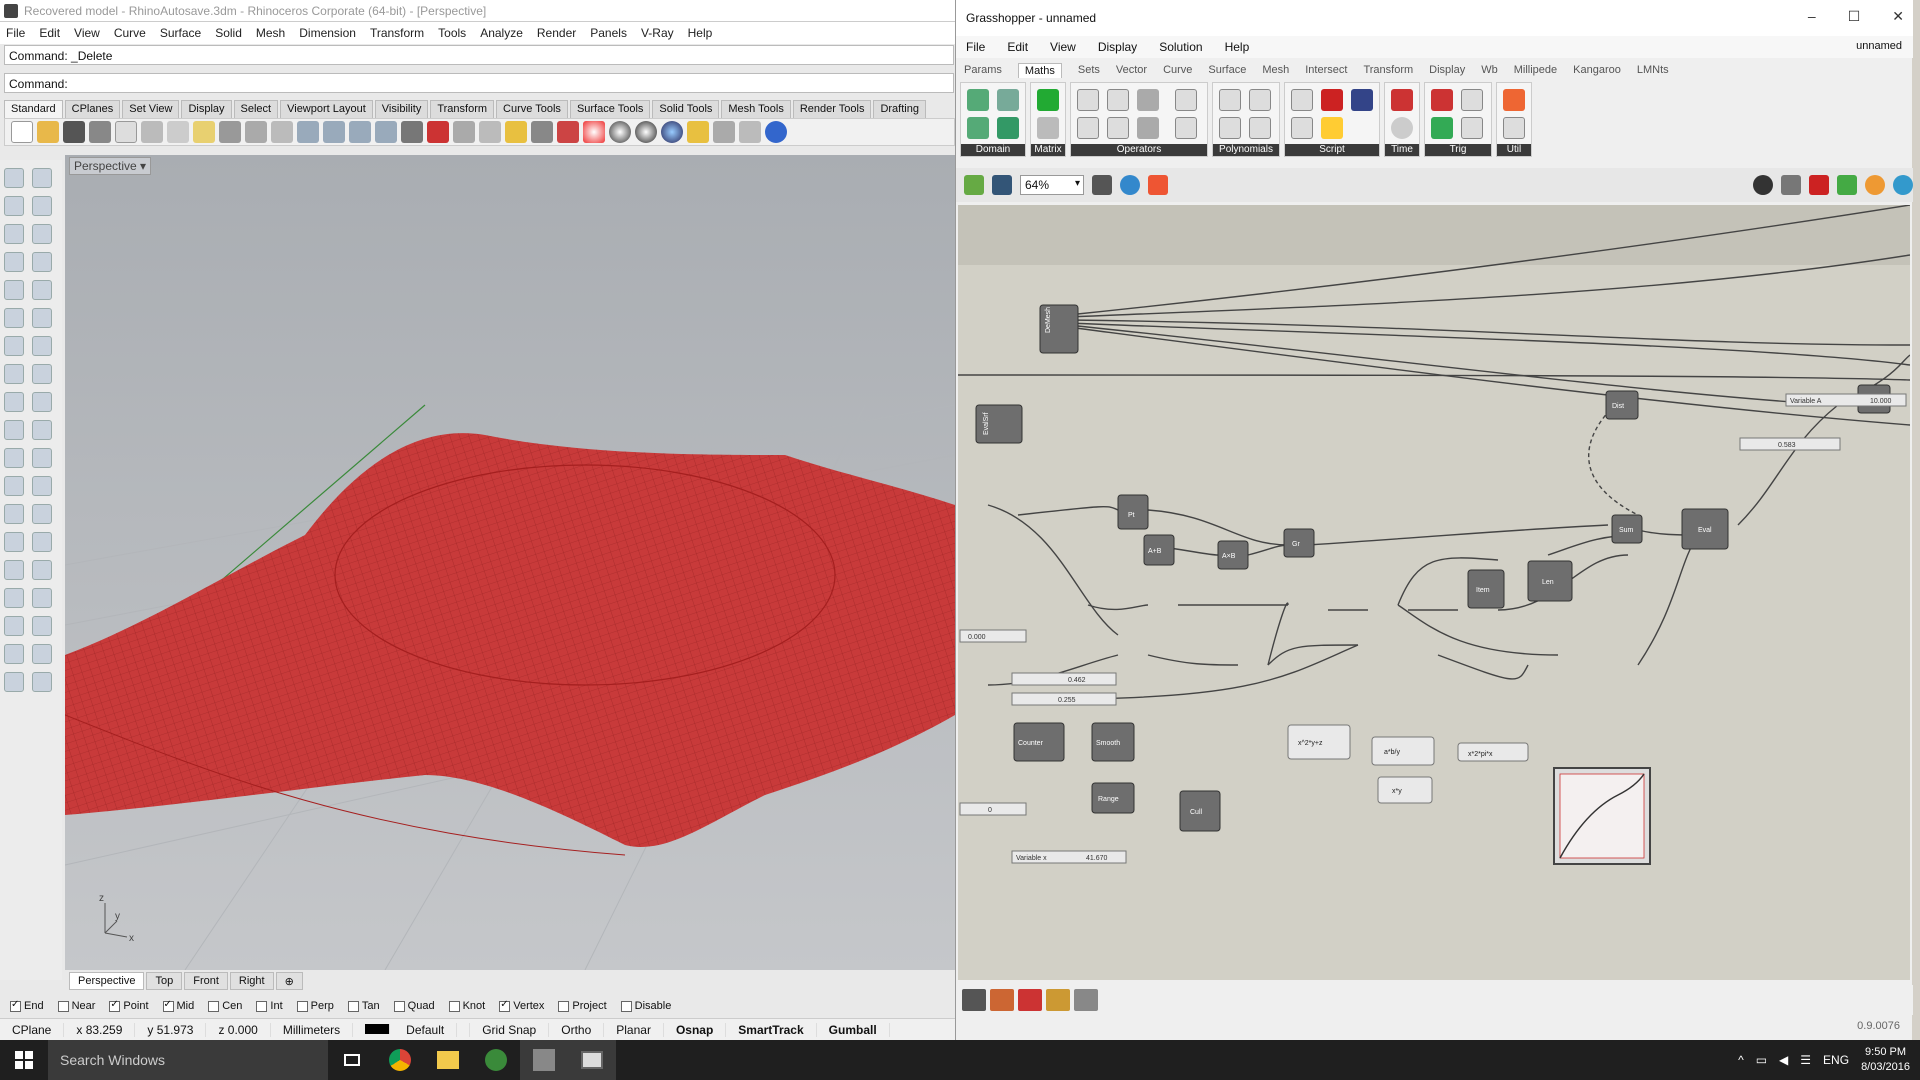 The width and height of the screenshot is (1920, 1080). Describe the element at coordinates (1819, 185) in the screenshot. I see `preview-shaded-icon` at that location.